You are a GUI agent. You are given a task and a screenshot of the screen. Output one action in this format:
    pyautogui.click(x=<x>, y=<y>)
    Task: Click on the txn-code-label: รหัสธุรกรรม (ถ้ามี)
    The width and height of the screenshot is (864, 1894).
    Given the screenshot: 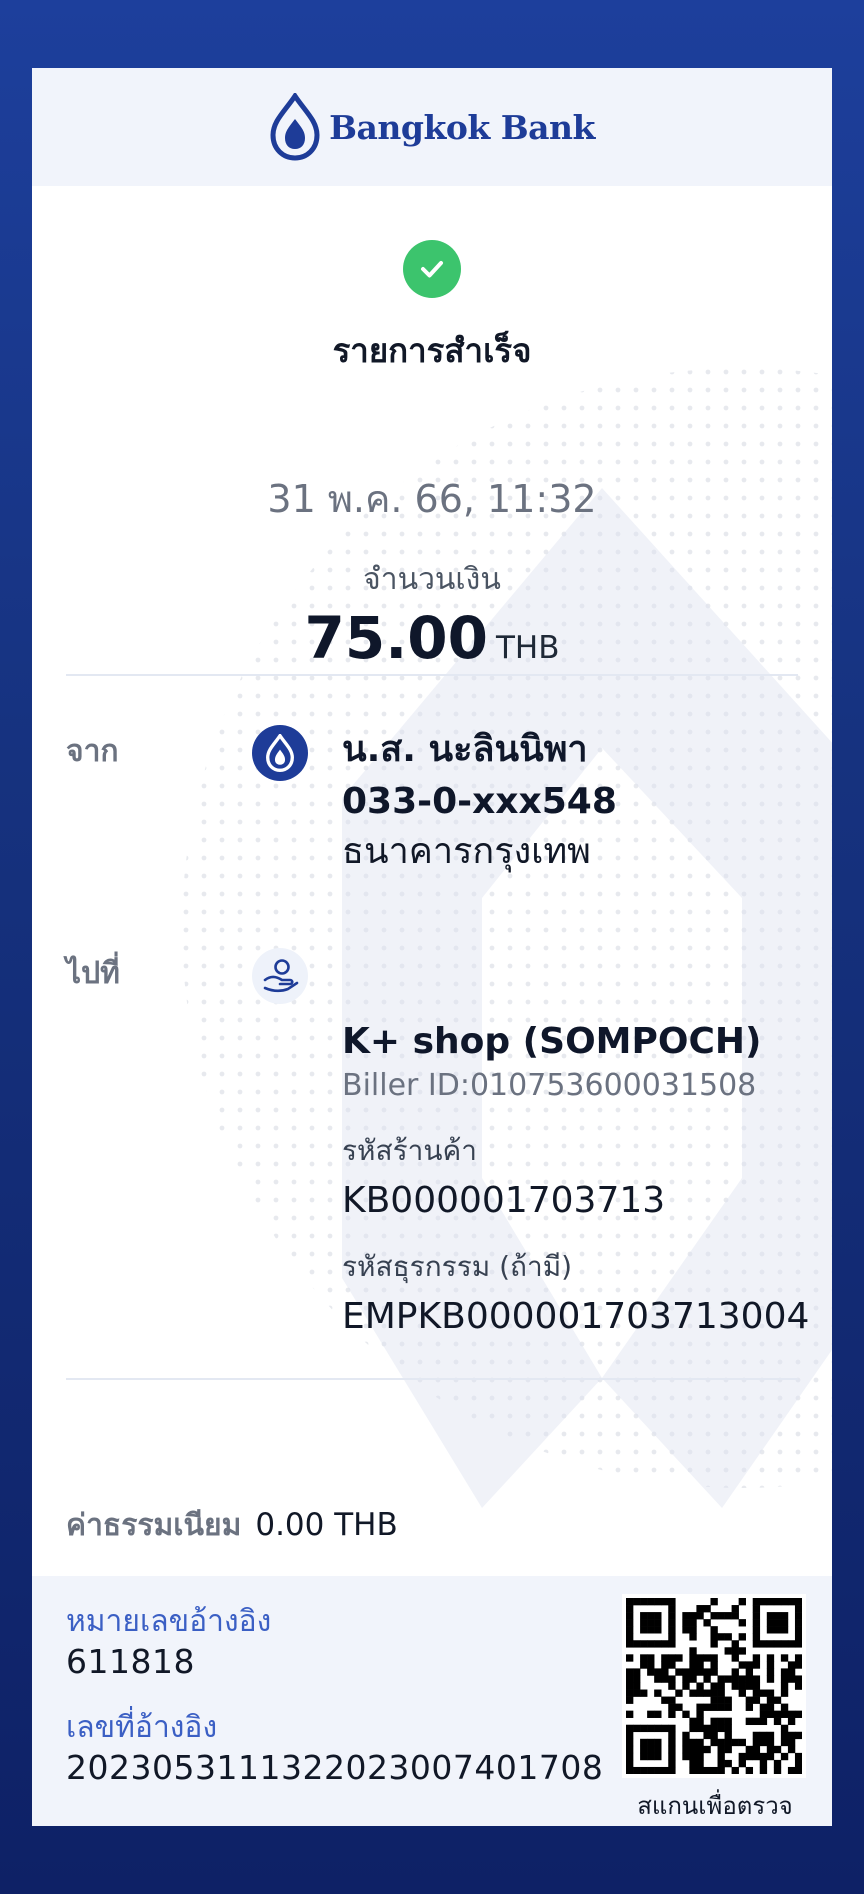 What is the action you would take?
    pyautogui.click(x=457, y=1266)
    